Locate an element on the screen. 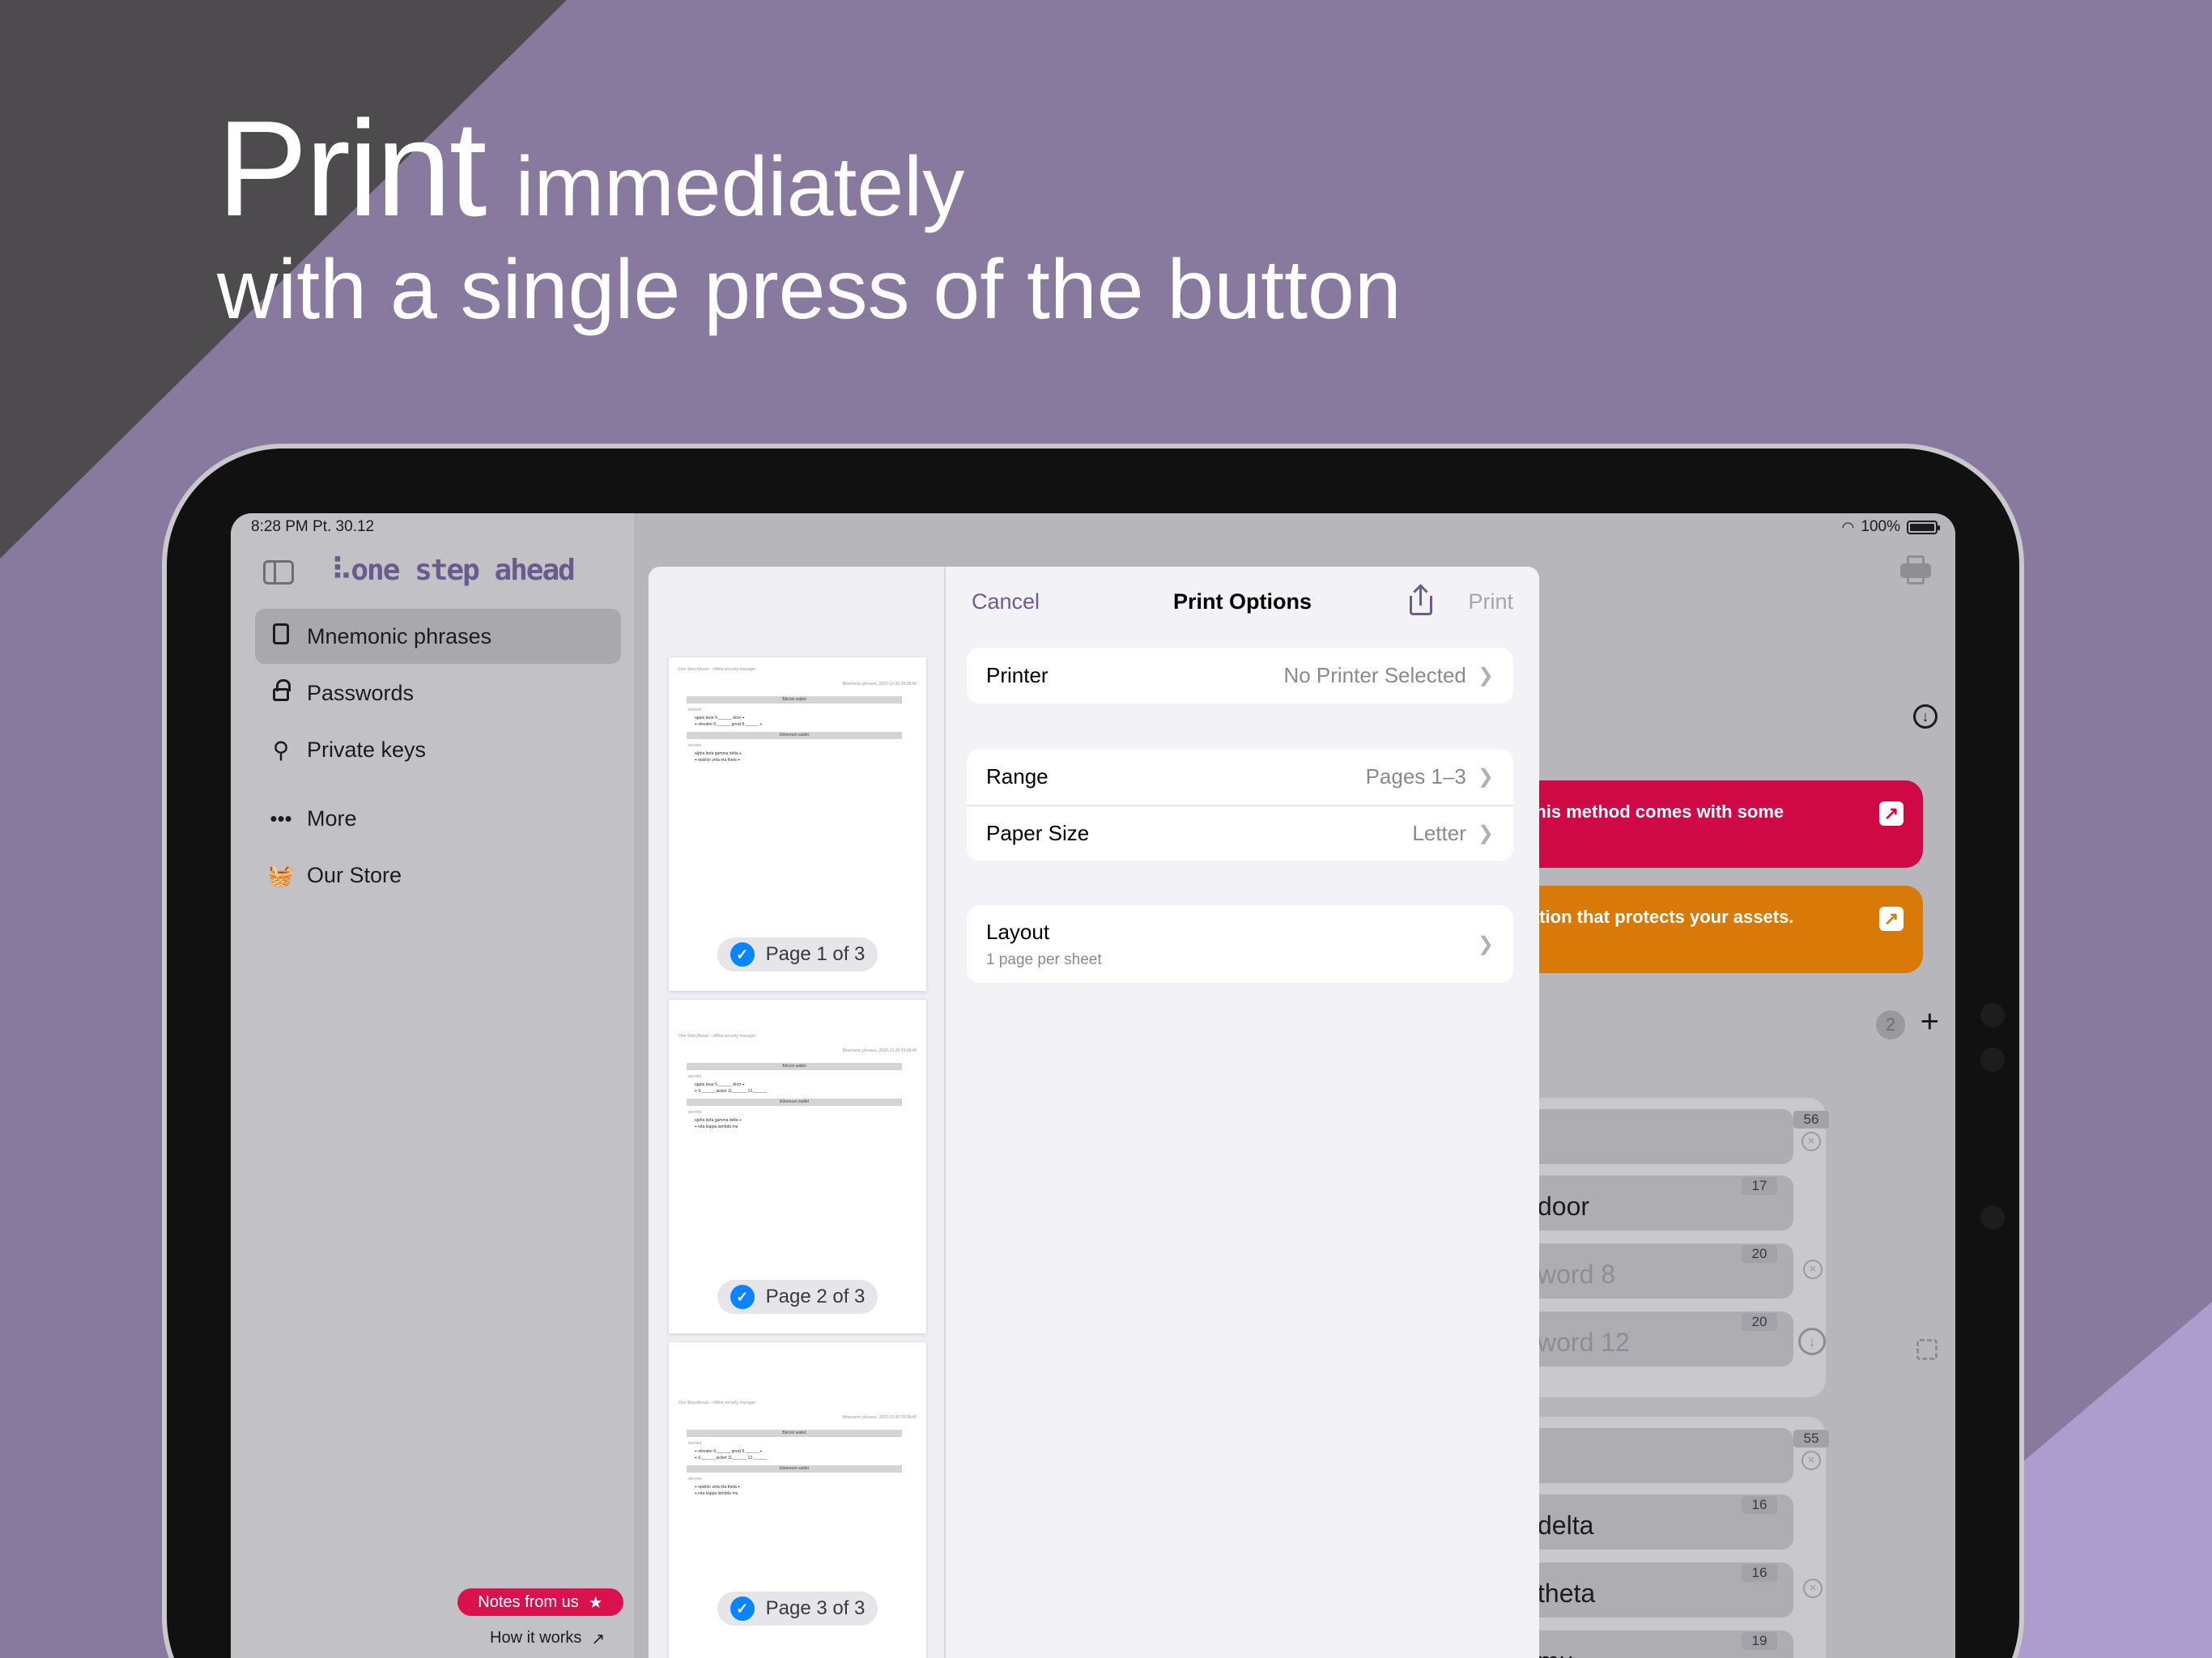  sidebar-item-more: ••• More is located at coordinates (438, 818).